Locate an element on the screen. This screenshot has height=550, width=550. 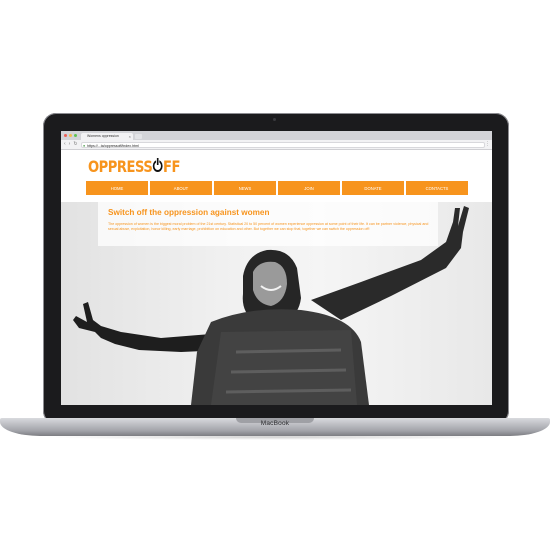
close-window-icon is located at coordinates (65, 135).